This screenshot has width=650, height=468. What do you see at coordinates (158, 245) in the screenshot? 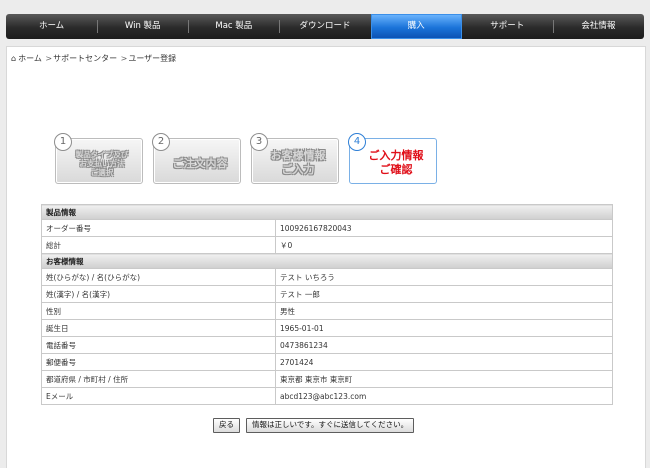
I see `row-label: 総計` at bounding box center [158, 245].